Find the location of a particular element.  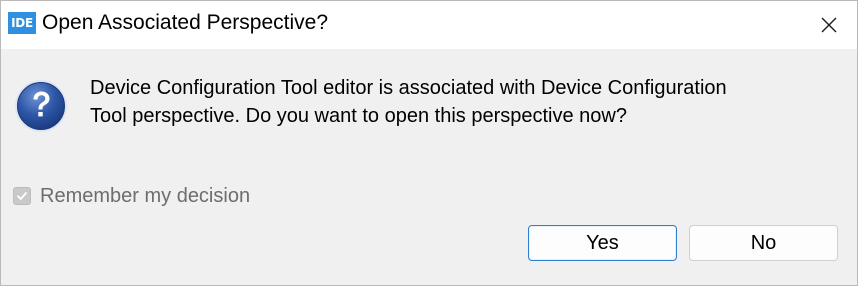

question-icon is located at coordinates (41, 106).